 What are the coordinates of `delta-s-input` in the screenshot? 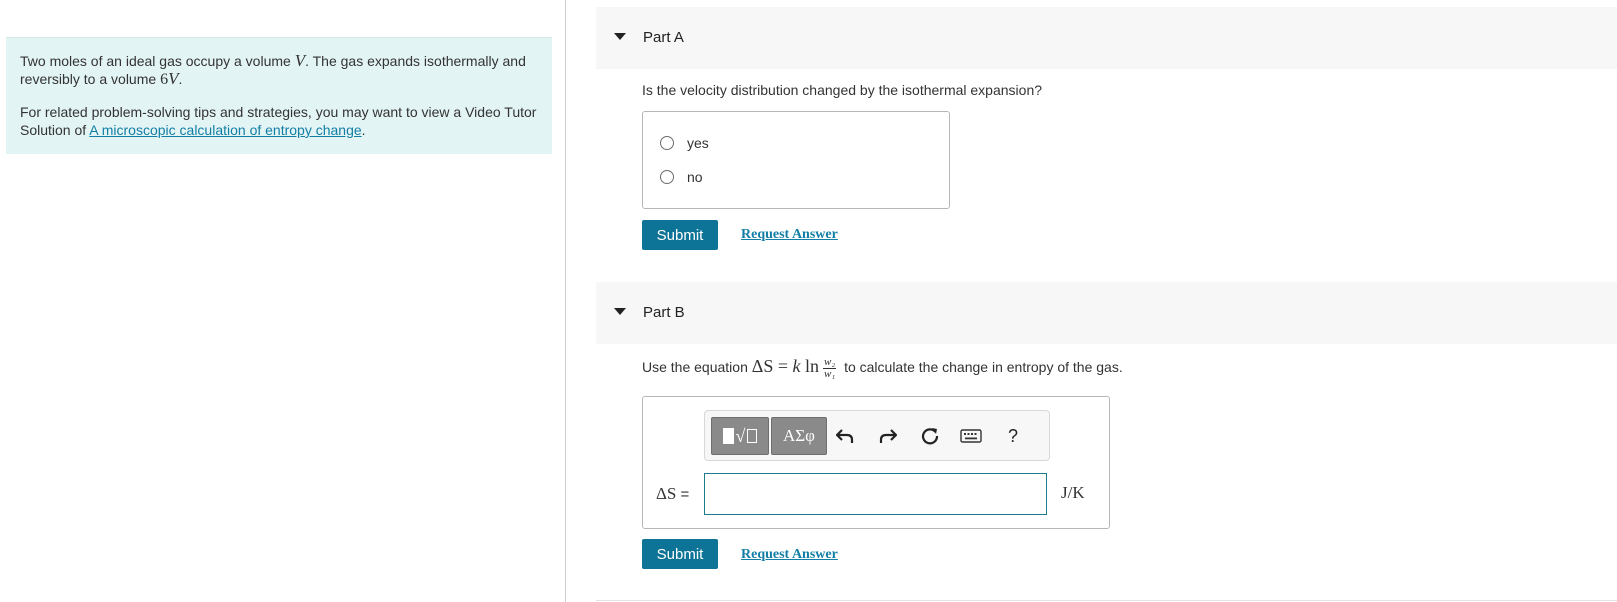 It's located at (875, 494).